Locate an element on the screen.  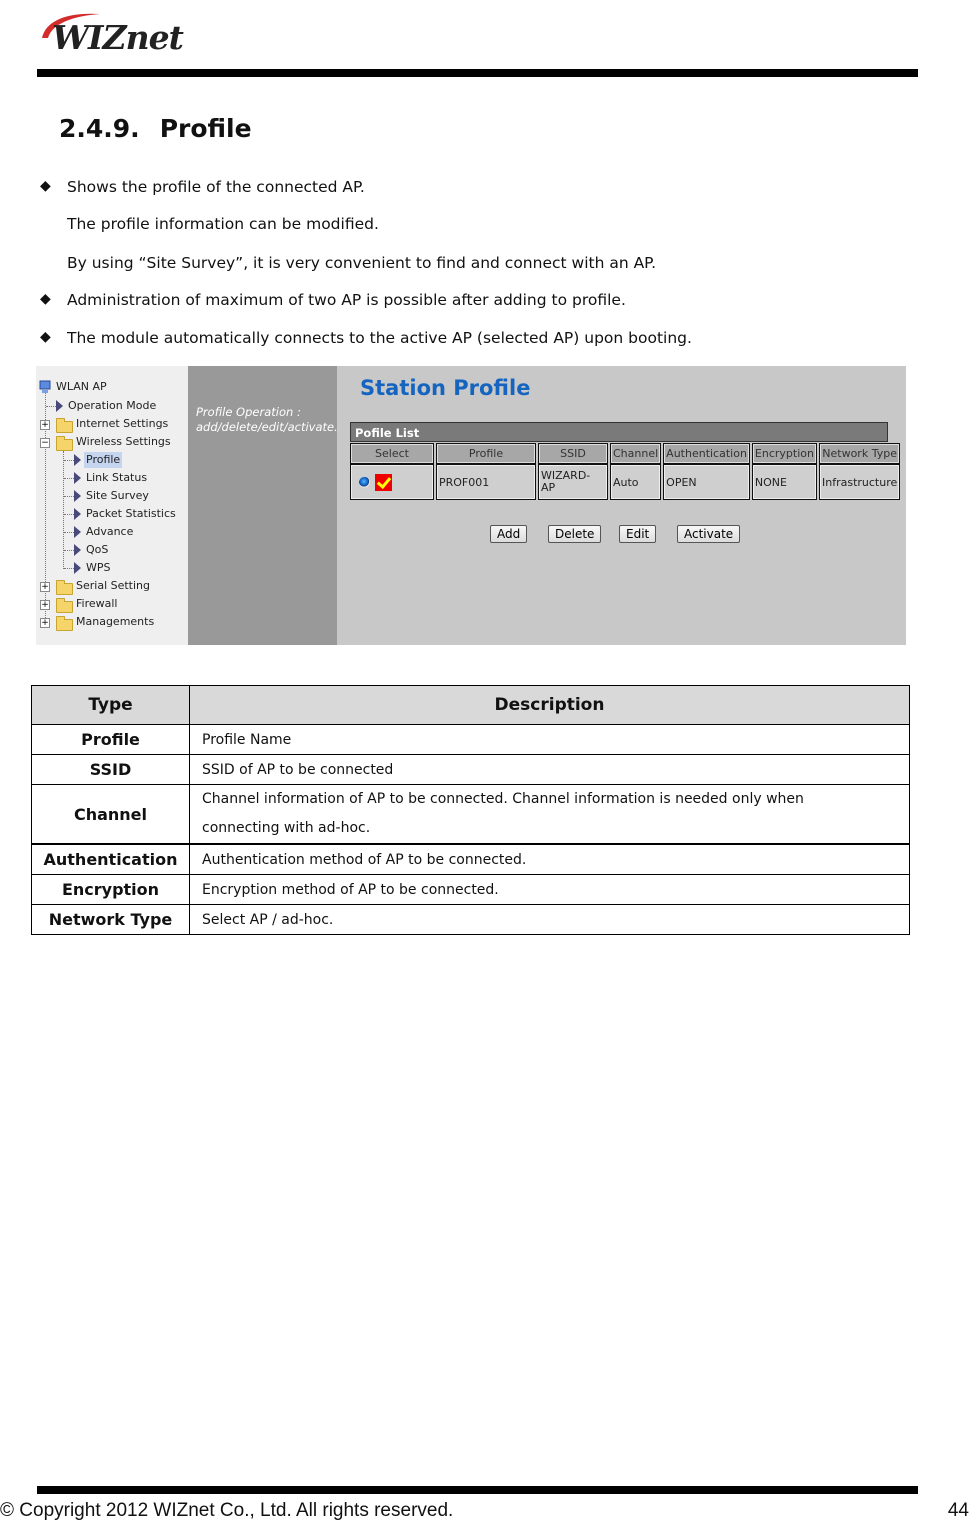
tree-item-wireless-settings: Wireless Settings is located at coordinates (123, 442).